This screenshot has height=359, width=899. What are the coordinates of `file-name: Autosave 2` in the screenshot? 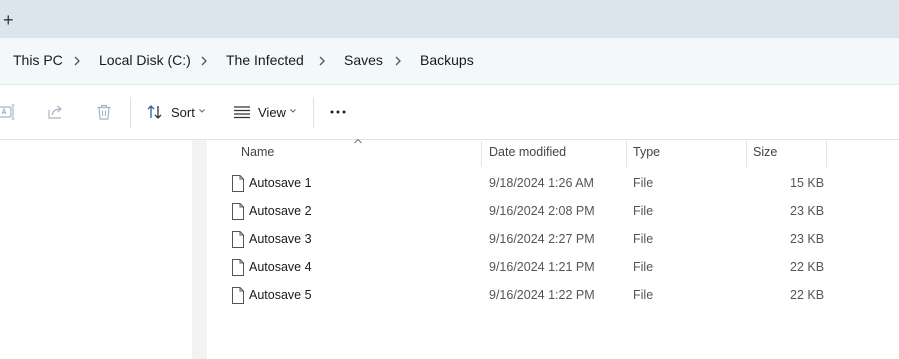 It's located at (280, 211).